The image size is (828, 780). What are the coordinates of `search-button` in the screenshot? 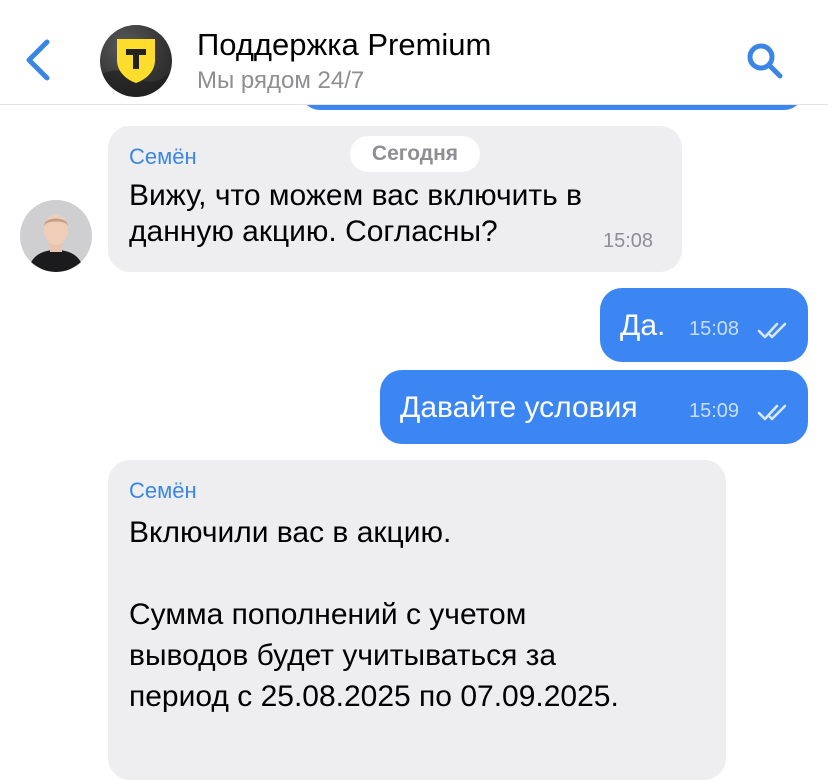 It's located at (765, 61).